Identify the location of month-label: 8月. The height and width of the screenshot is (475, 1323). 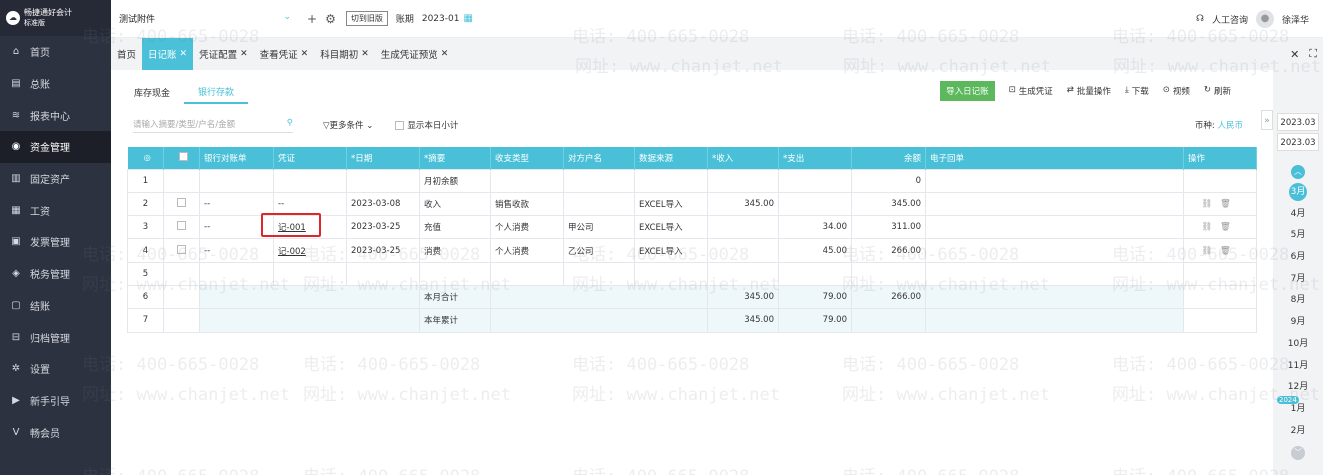
(1298, 300).